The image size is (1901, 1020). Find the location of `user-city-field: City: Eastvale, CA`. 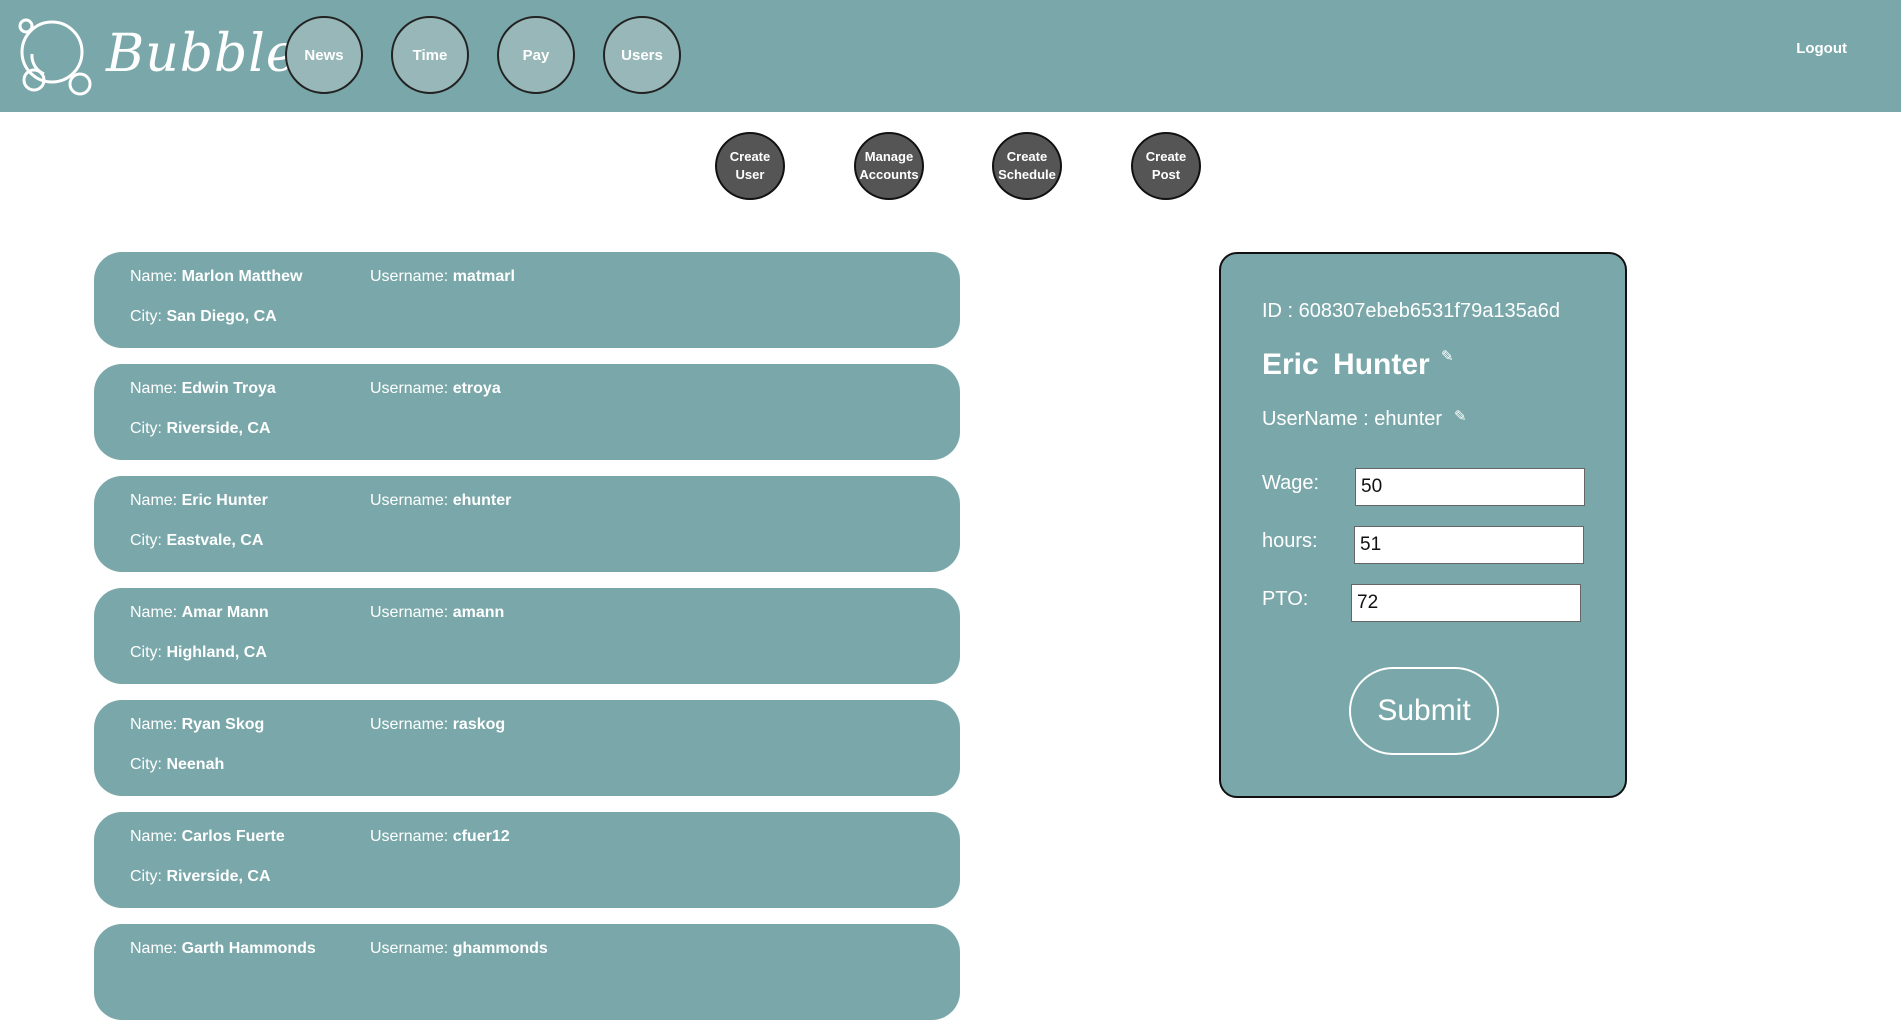

user-city-field: City: Eastvale, CA is located at coordinates (196, 541).